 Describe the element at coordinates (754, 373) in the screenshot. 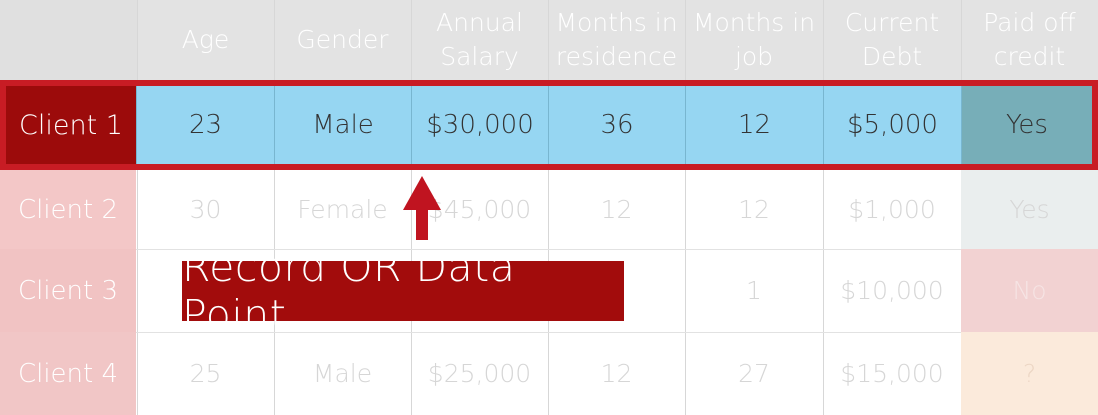

I see `table-cell: 27` at that location.